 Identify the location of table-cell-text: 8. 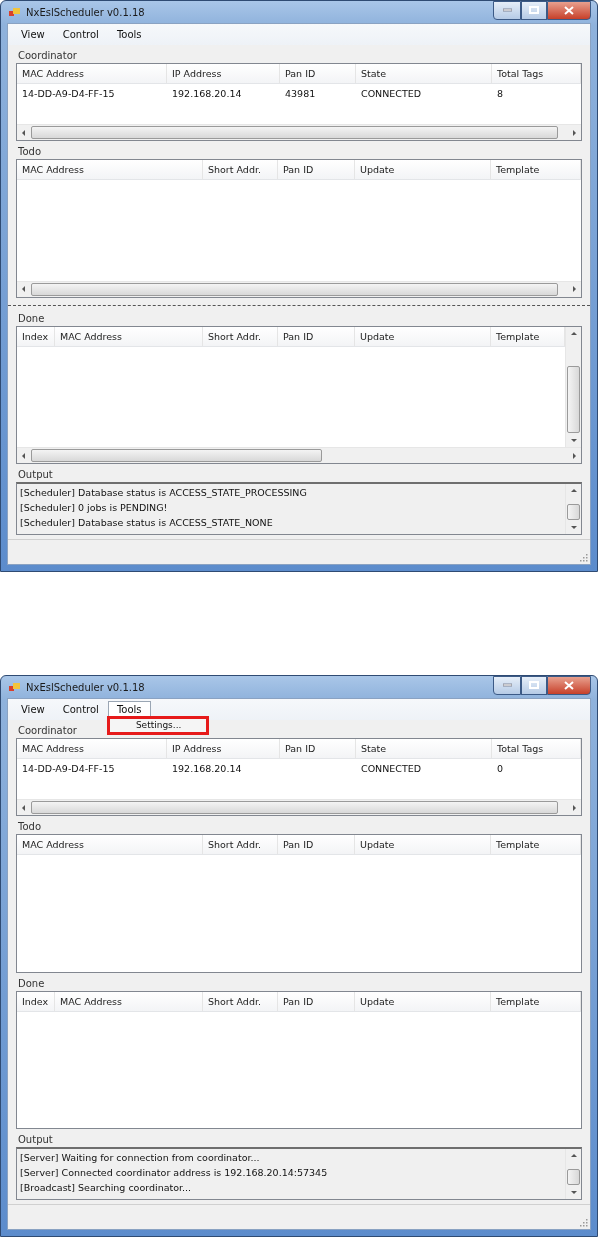
(500, 94).